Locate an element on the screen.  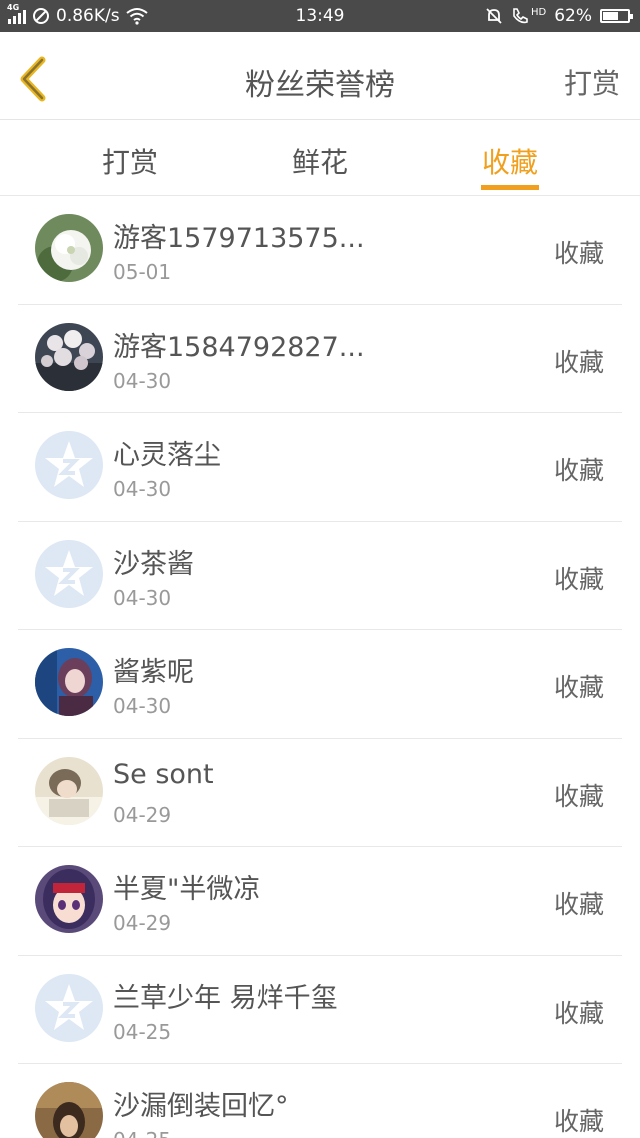
hd-label: HD is located at coordinates (538, 12).